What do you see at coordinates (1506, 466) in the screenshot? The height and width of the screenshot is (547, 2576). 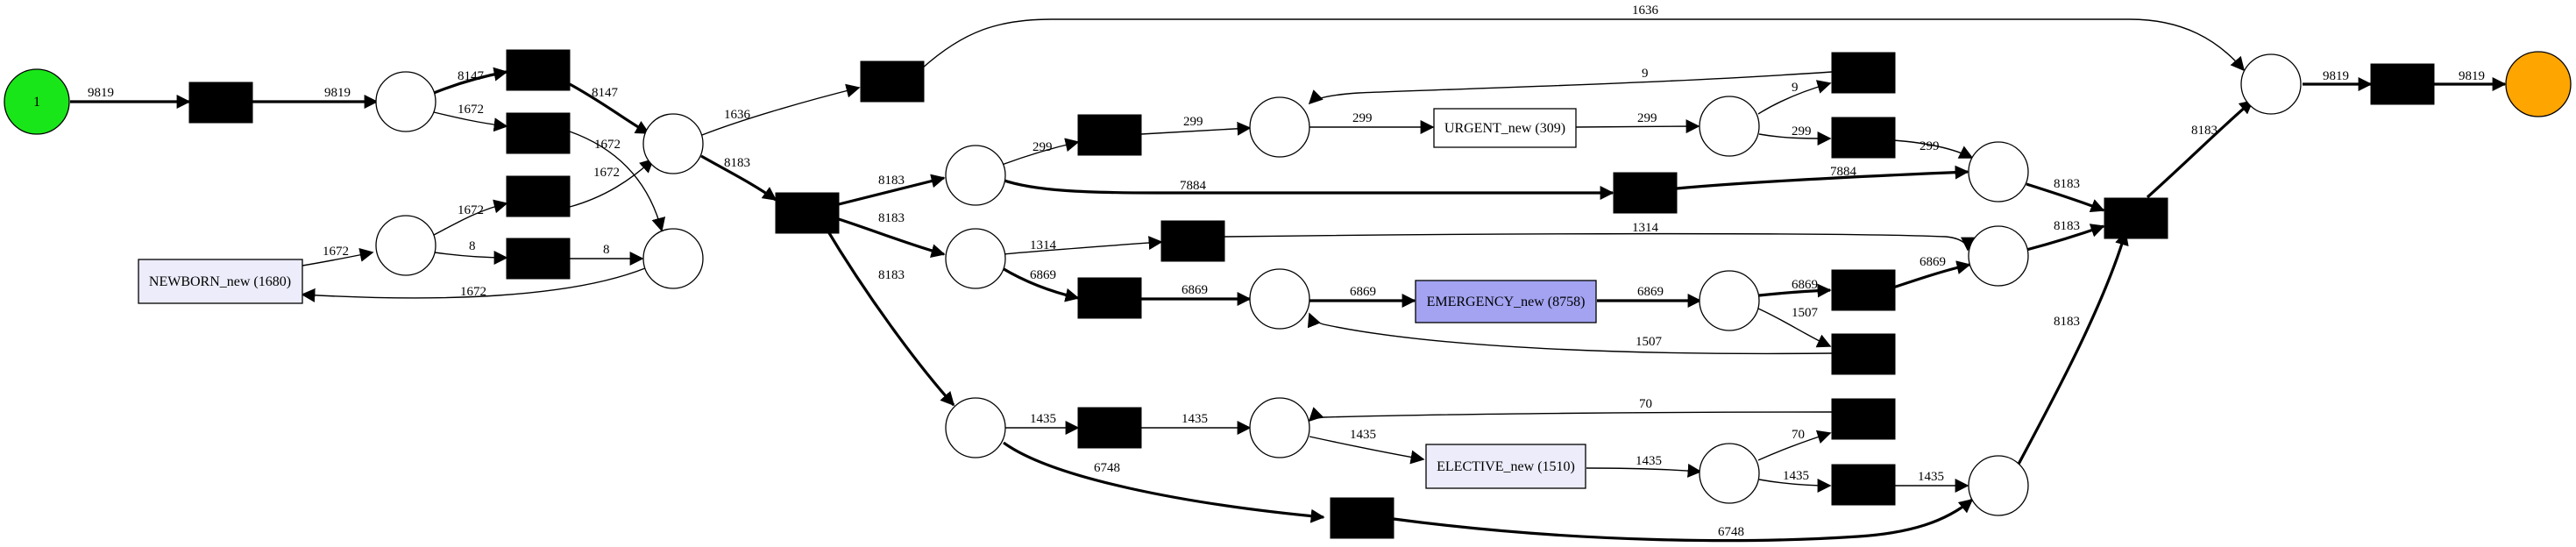 I see `activity-elective-label: ELECTIVE_new (1510)` at bounding box center [1506, 466].